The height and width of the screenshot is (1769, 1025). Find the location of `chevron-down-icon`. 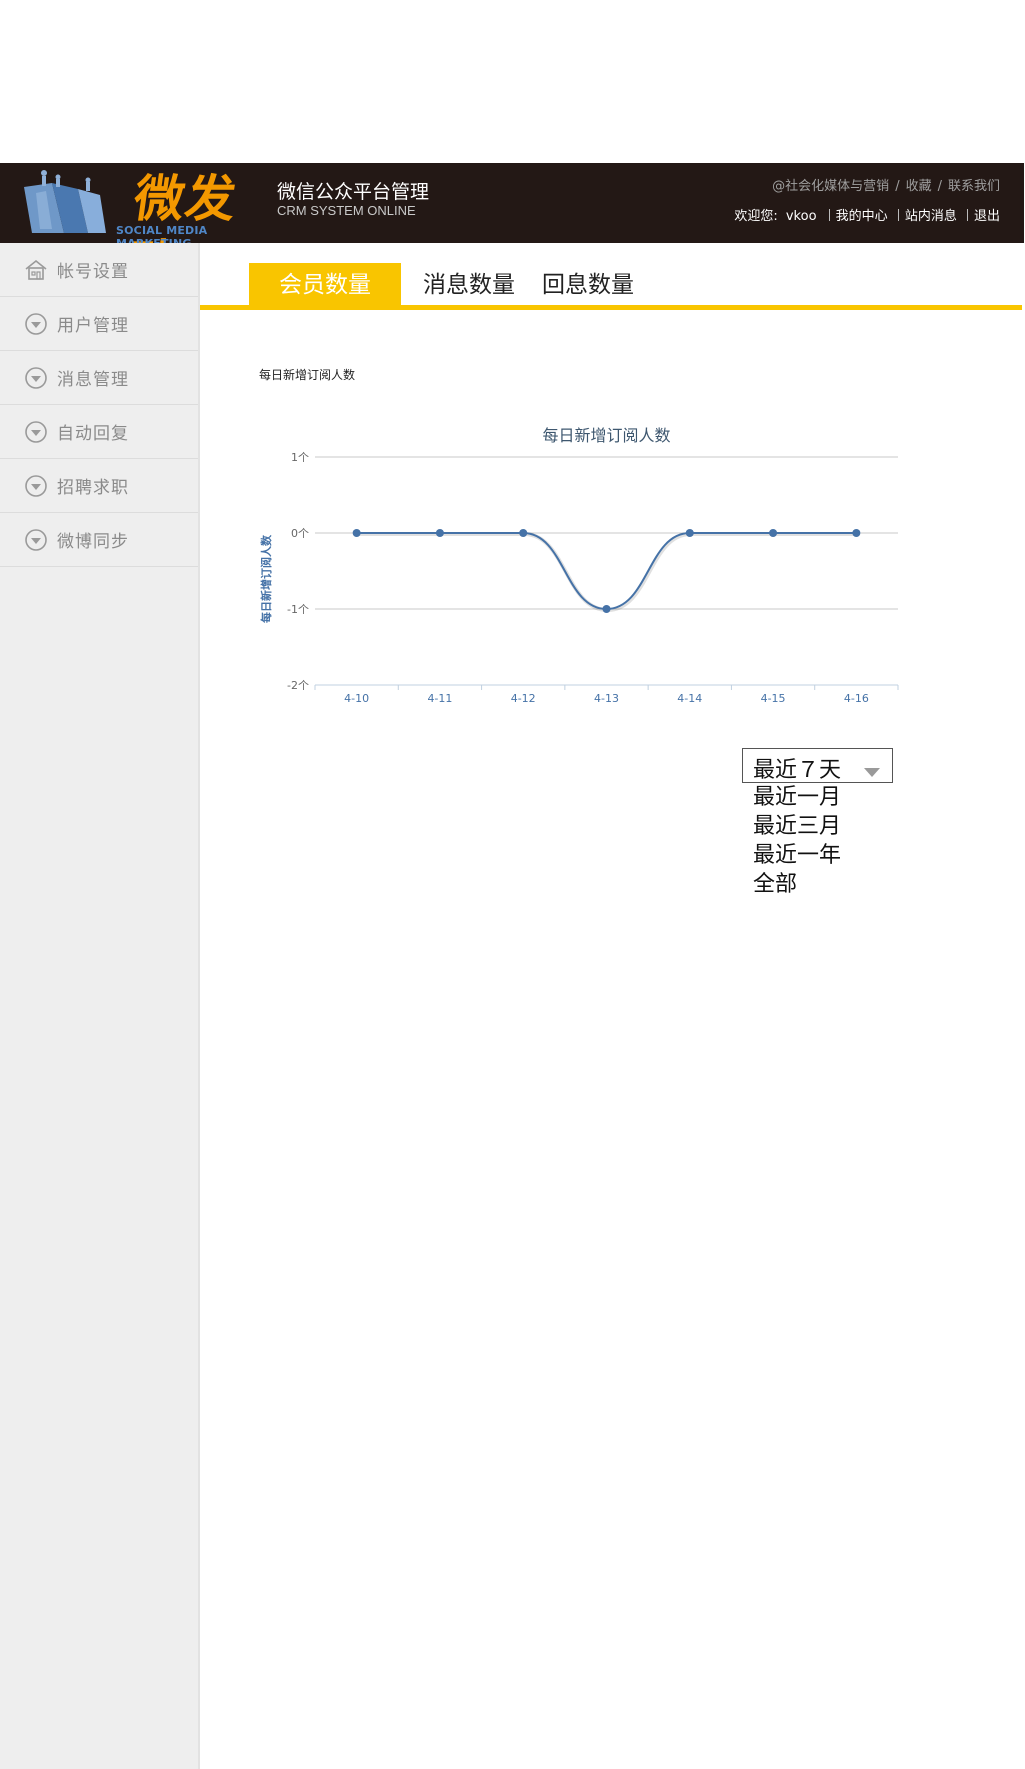

chevron-down-icon is located at coordinates (872, 770).